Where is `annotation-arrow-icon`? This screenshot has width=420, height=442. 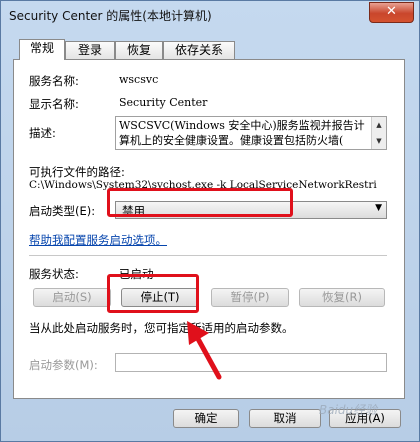 annotation-arrow-icon is located at coordinates (204, 350).